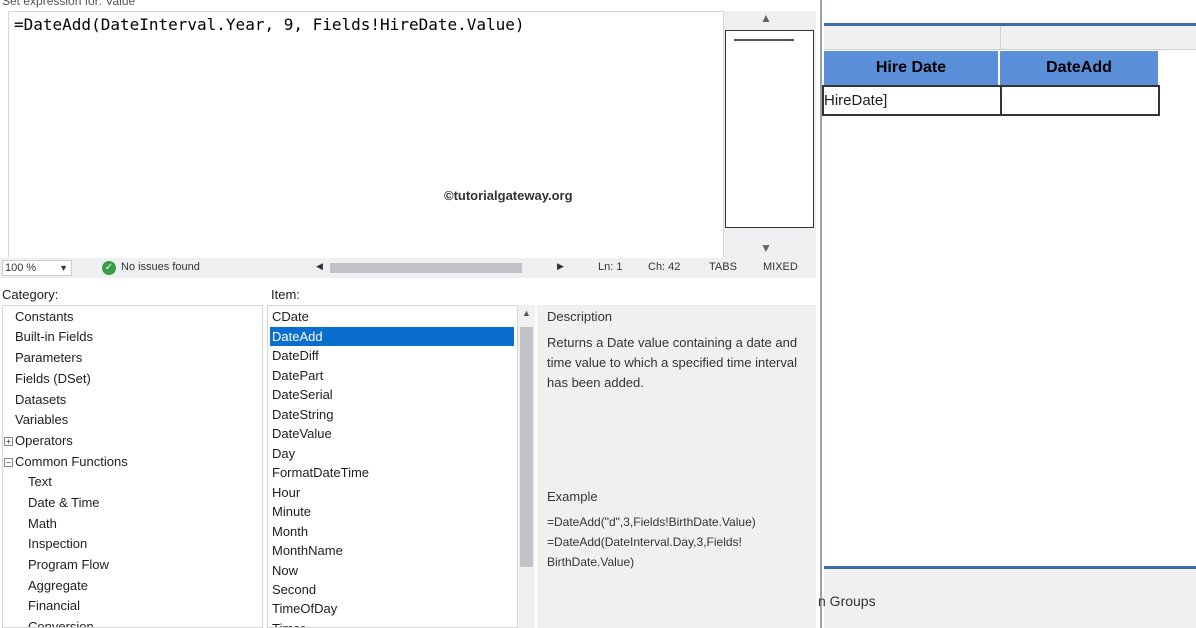  What do you see at coordinates (766, 248) in the screenshot?
I see `scroll-down-icon: ▼` at bounding box center [766, 248].